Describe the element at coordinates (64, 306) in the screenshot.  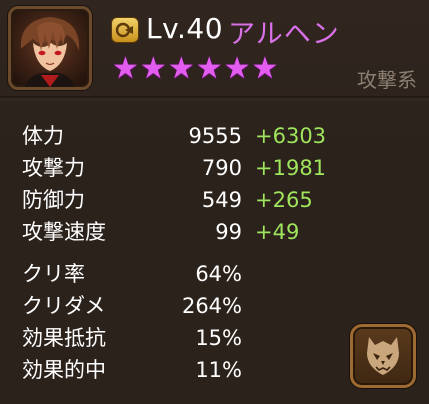
I see `stat-label: クリダメ` at that location.